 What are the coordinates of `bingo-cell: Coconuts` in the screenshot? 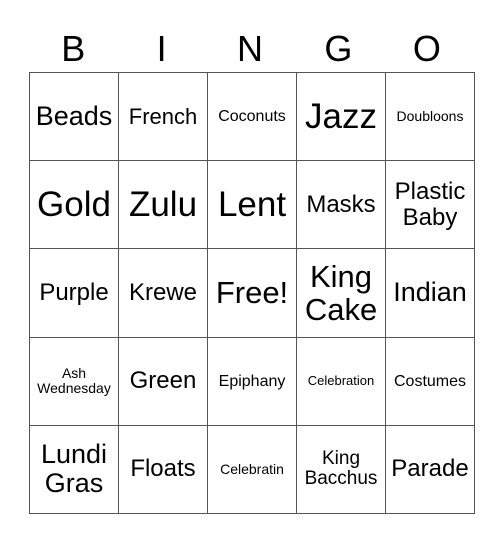 It's located at (252, 116).